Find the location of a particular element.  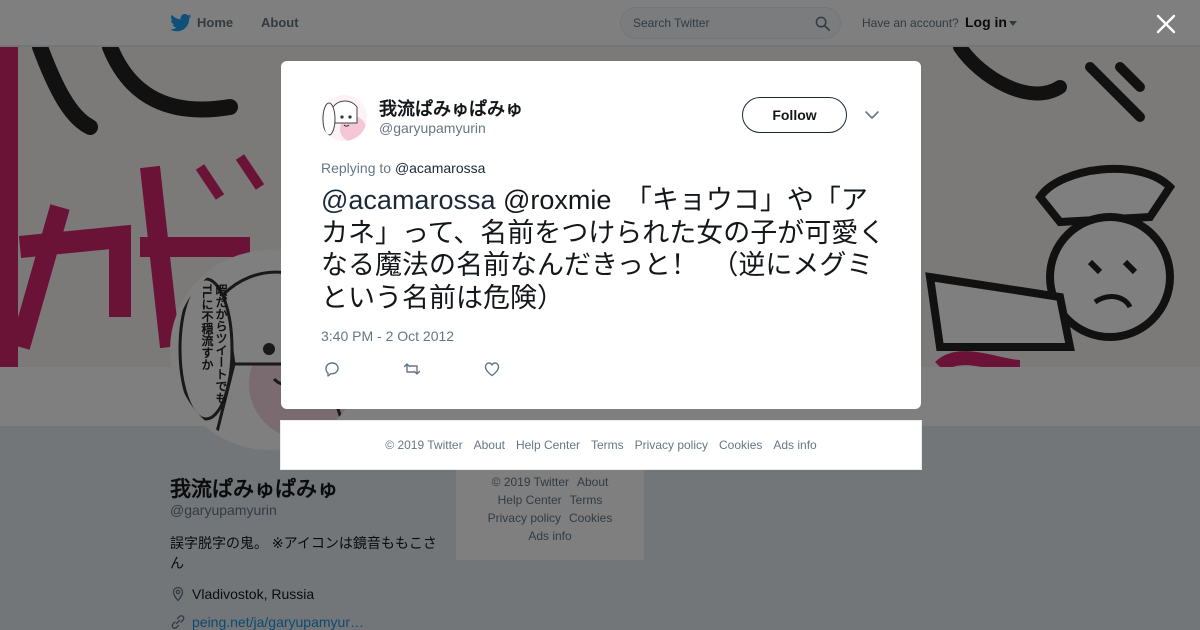

overlay-backdrop-top is located at coordinates (600, 23).